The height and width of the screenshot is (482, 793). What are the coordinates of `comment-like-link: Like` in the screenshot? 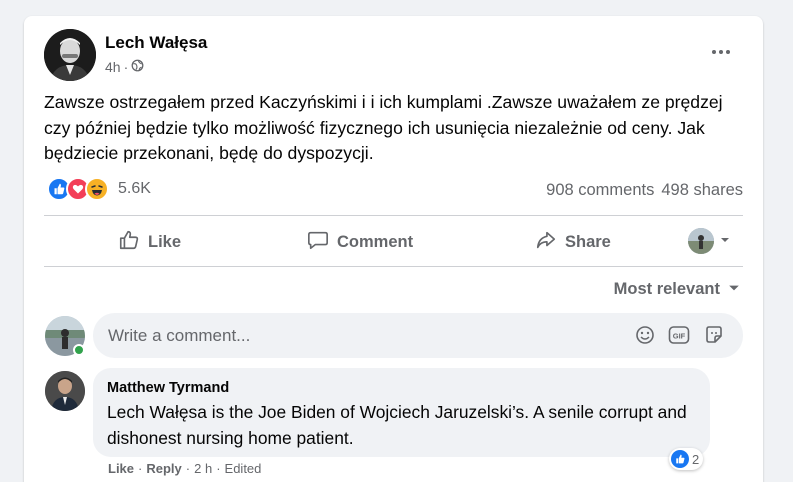 It's located at (121, 468).